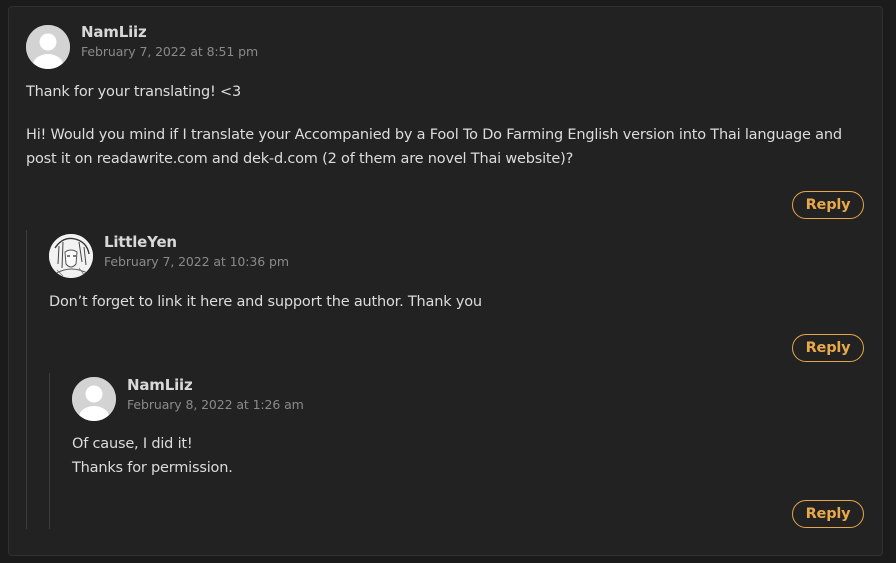 This screenshot has width=896, height=563. I want to click on comment-date: February 8, 2022 at 1:26 am, so click(215, 404).